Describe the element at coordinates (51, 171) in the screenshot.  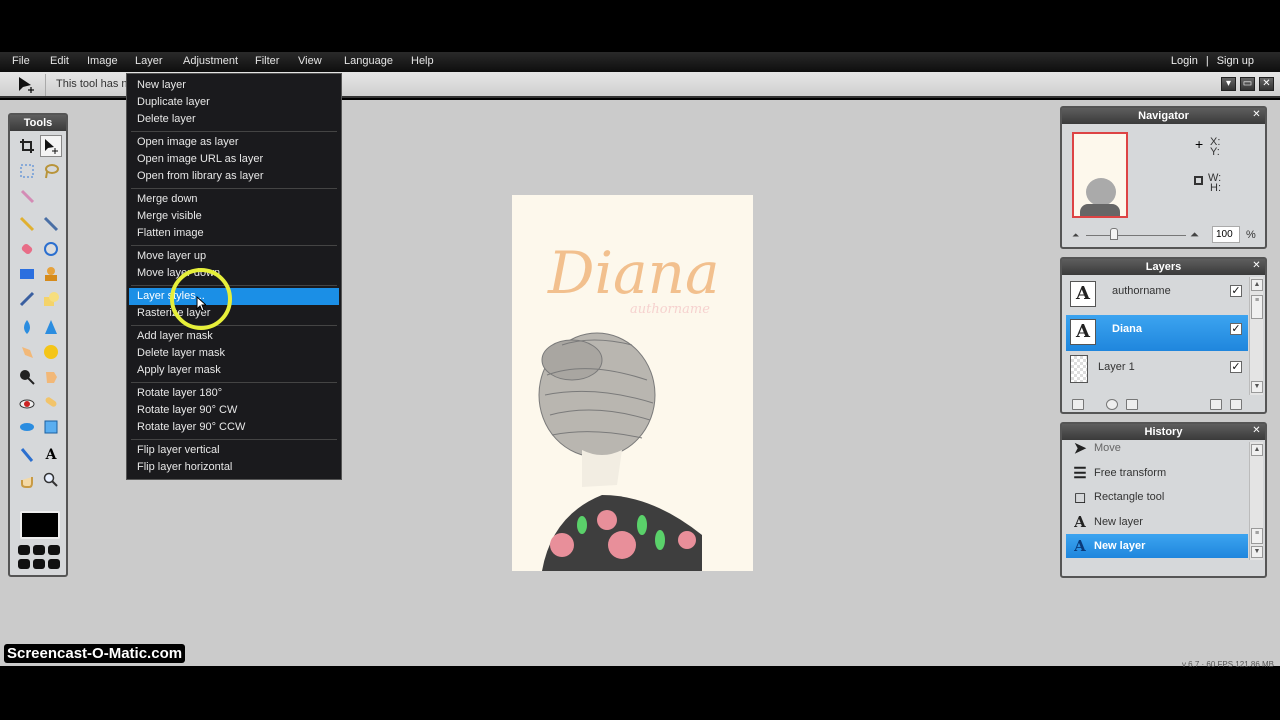
I see `lasso-tool-icon` at that location.